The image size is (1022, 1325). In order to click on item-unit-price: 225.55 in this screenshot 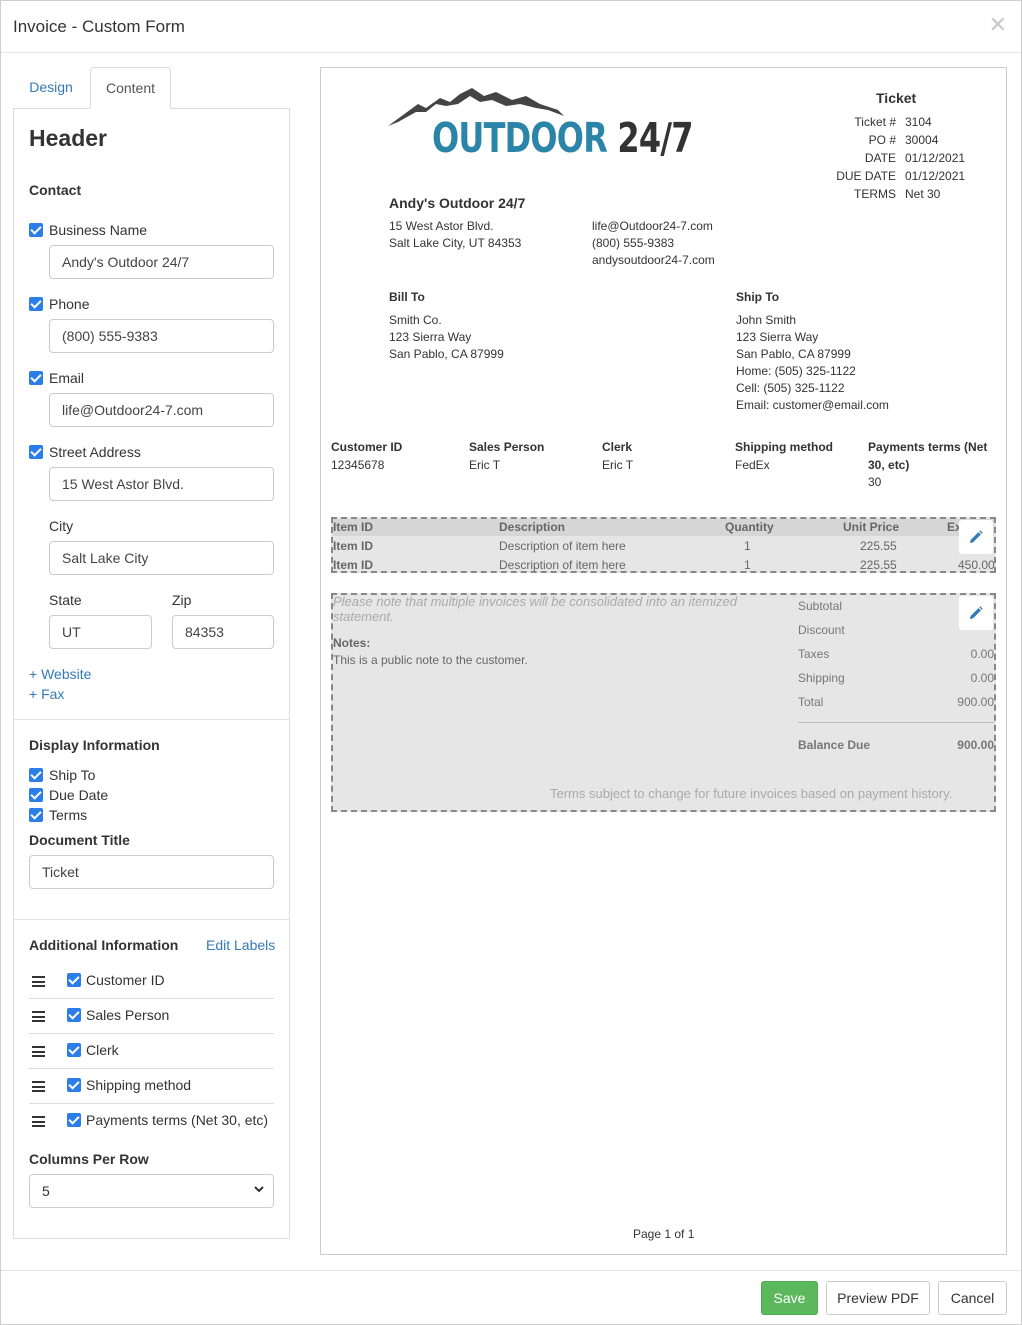, I will do `click(878, 546)`.